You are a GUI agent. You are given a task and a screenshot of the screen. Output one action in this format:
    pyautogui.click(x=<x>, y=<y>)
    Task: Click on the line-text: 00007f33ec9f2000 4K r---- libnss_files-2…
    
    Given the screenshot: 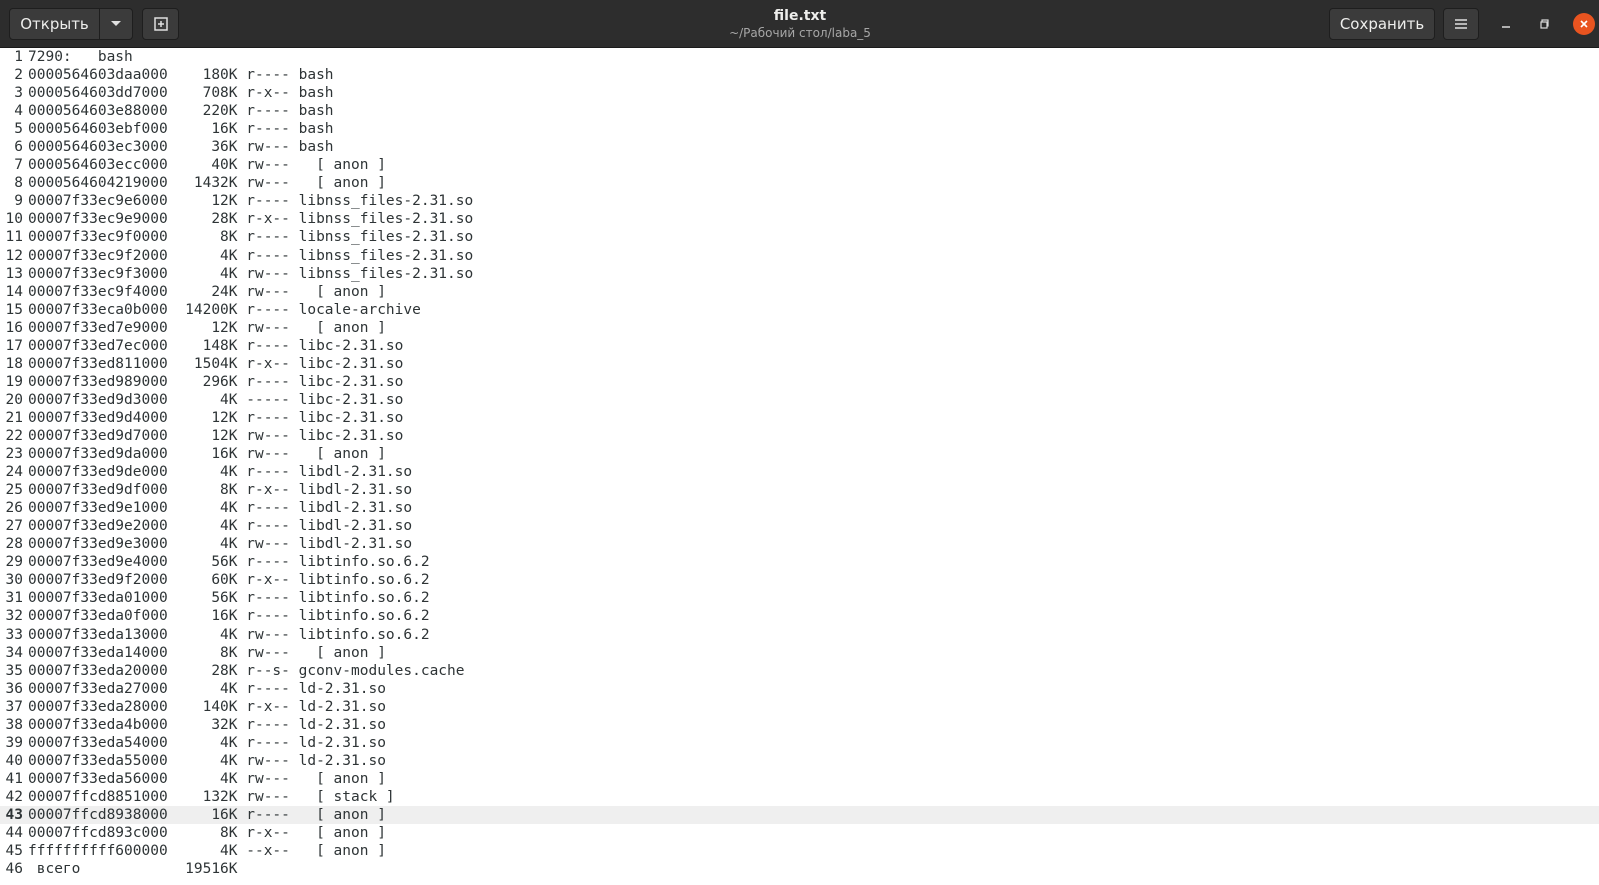 What is the action you would take?
    pyautogui.click(x=251, y=255)
    